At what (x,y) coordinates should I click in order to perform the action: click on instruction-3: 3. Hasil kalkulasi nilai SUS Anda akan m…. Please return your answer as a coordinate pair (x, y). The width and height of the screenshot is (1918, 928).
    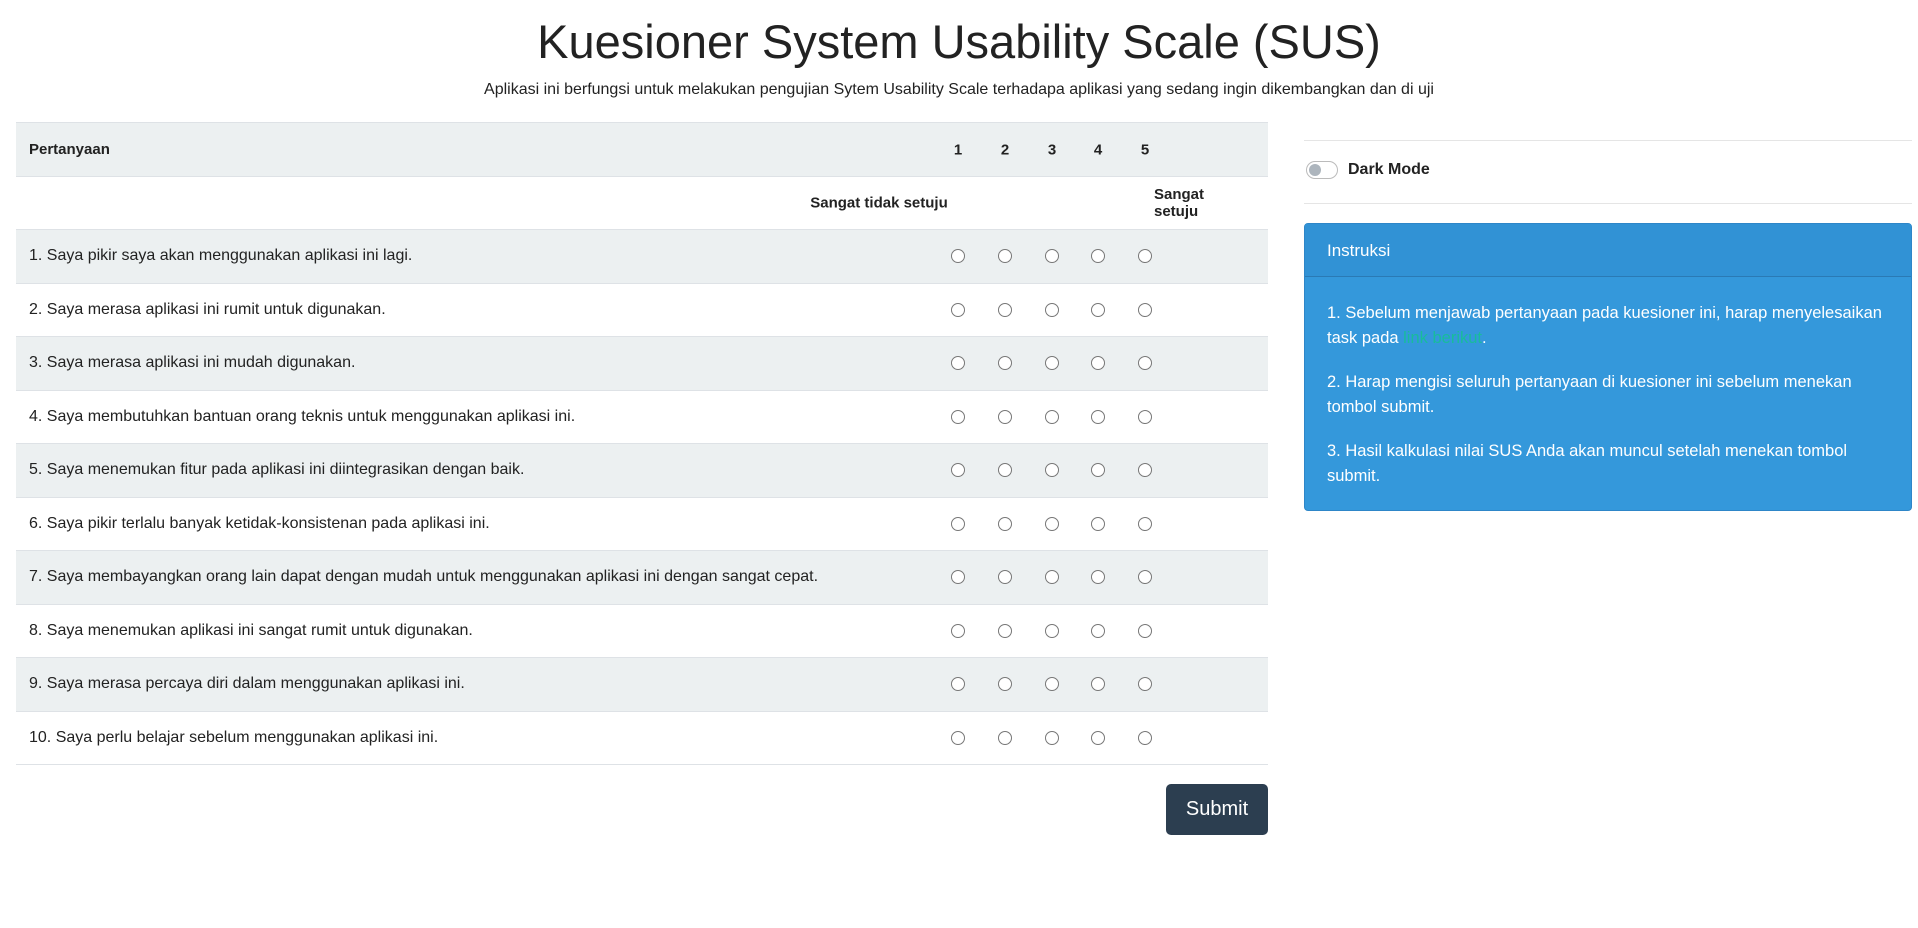
    Looking at the image, I should click on (1587, 463).